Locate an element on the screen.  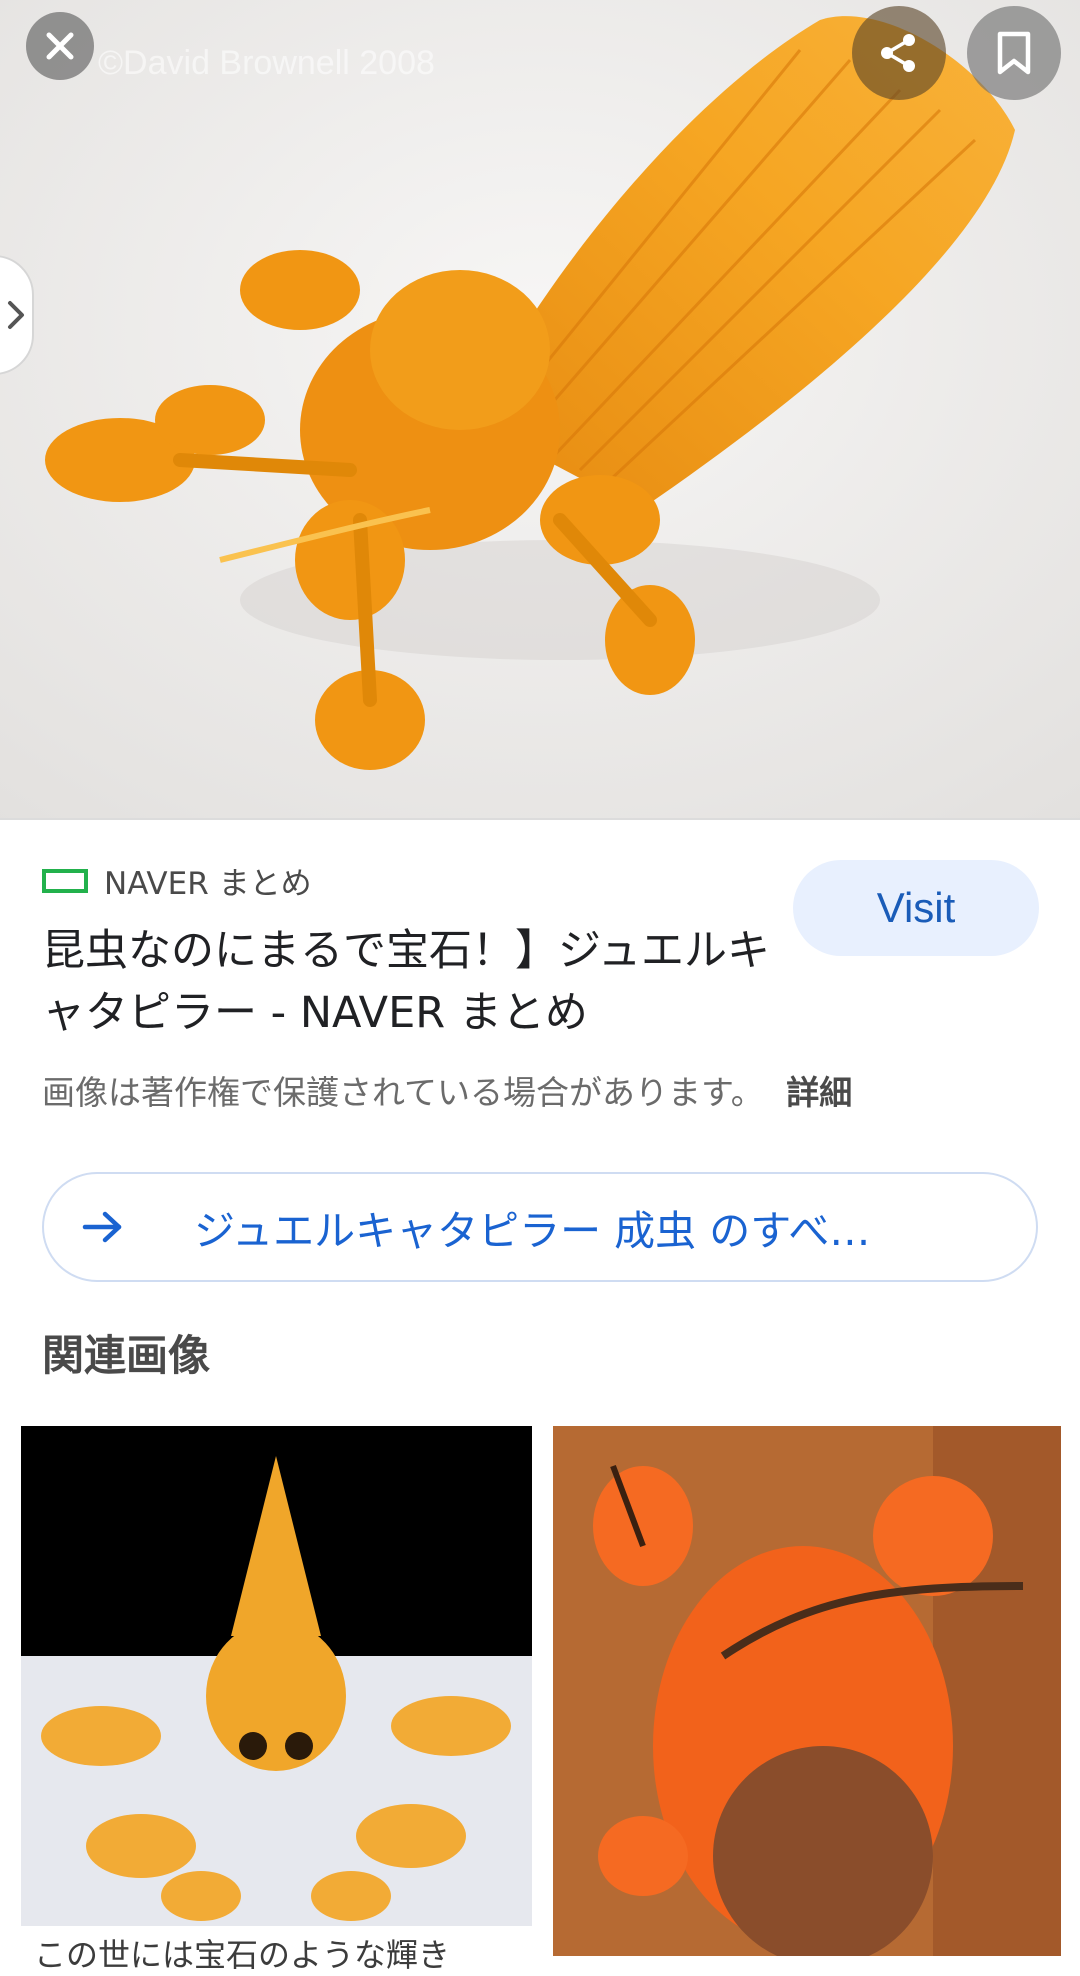
source-row: NAVER まとめ is located at coordinates (177, 880).